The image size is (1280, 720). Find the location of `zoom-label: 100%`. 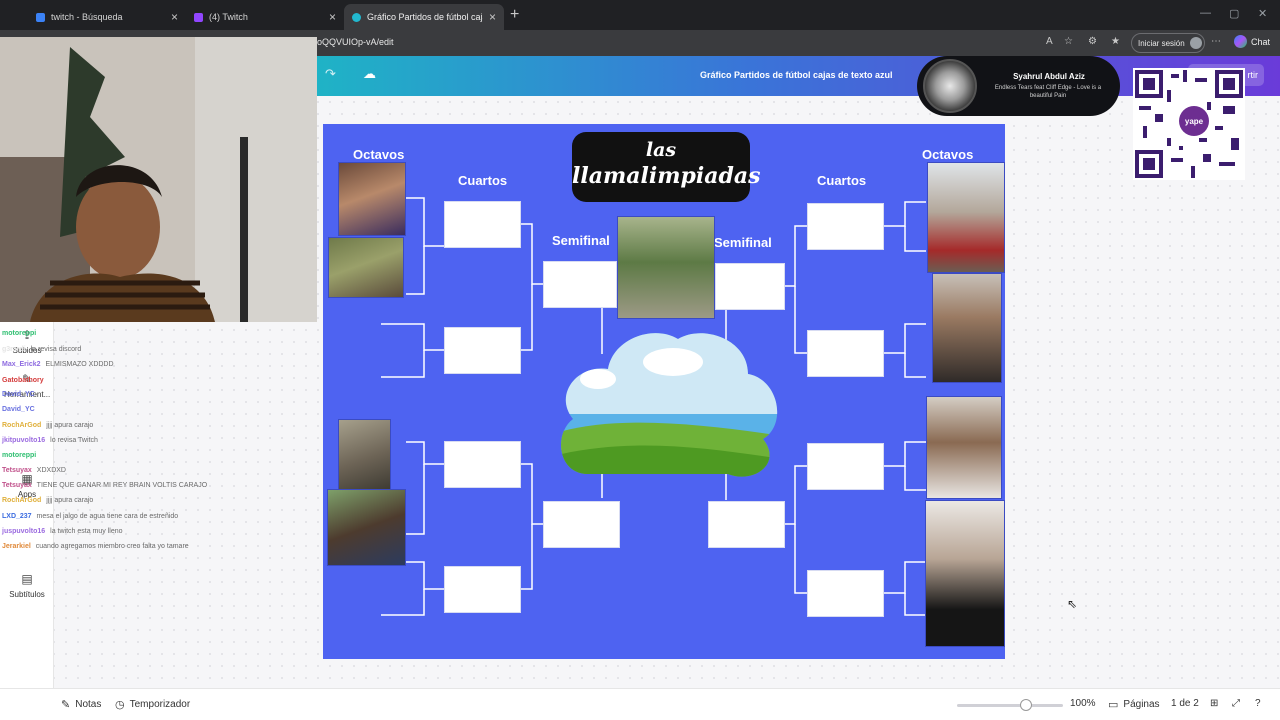

zoom-label: 100% is located at coordinates (1083, 703).